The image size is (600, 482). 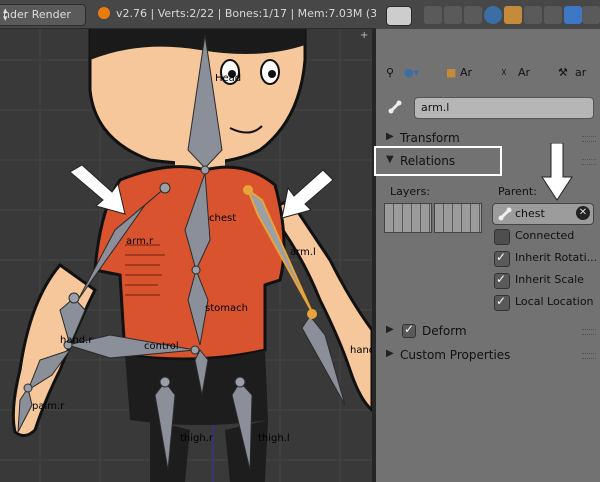 What do you see at coordinates (307, 194) in the screenshot?
I see `arrow-annotation-right` at bounding box center [307, 194].